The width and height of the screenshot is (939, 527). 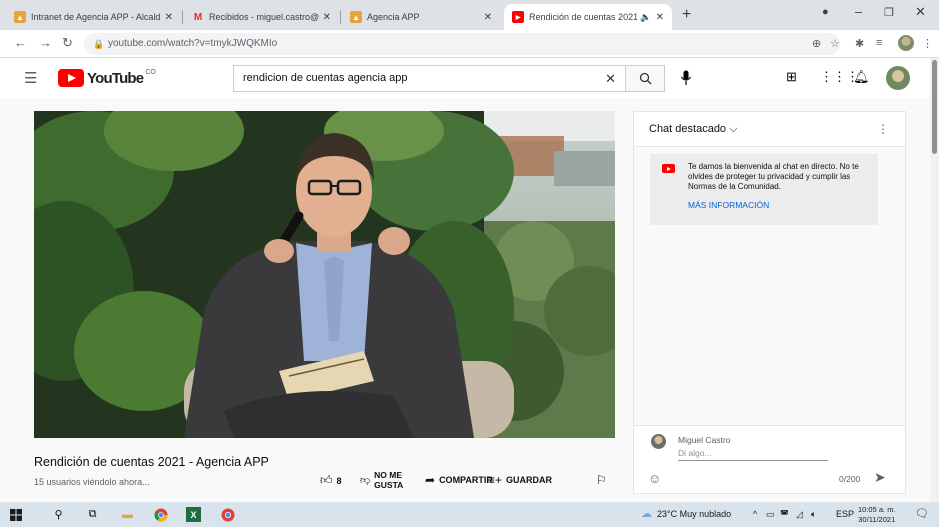 I want to click on lock-icon: 🔒, so click(x=99, y=44).